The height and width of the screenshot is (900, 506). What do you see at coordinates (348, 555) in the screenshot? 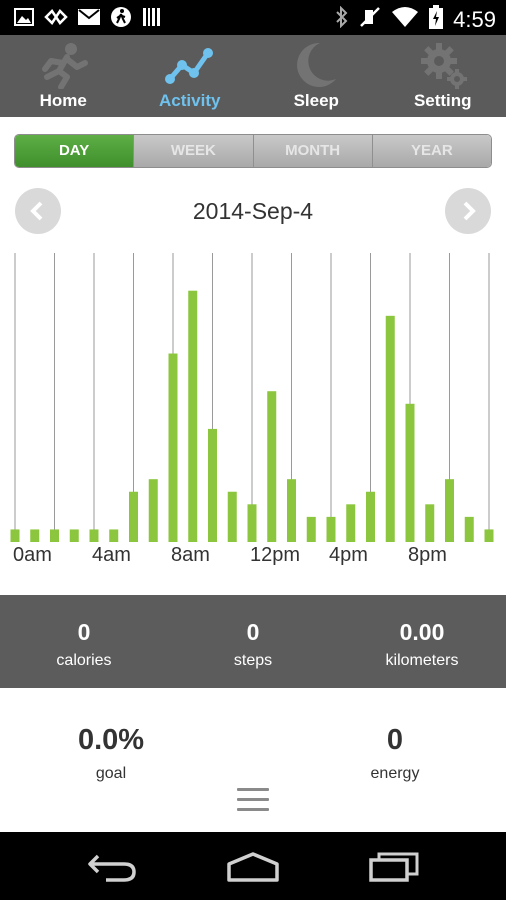
I see `x-tick-label: 4pm` at bounding box center [348, 555].